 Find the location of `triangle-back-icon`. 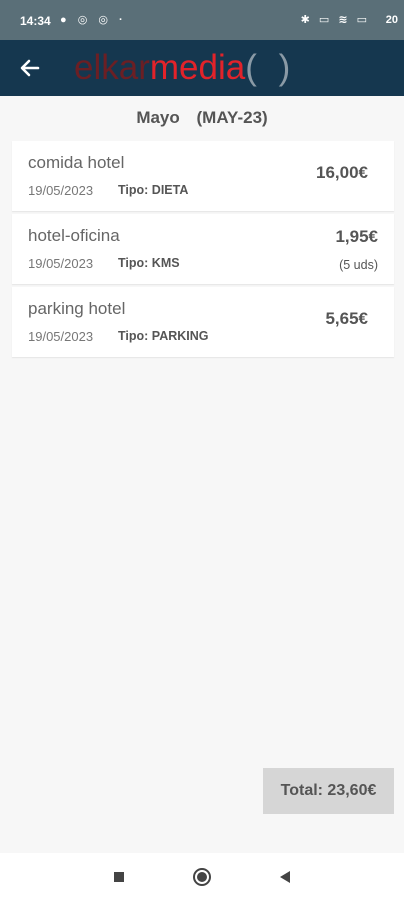

triangle-back-icon is located at coordinates (285, 877).